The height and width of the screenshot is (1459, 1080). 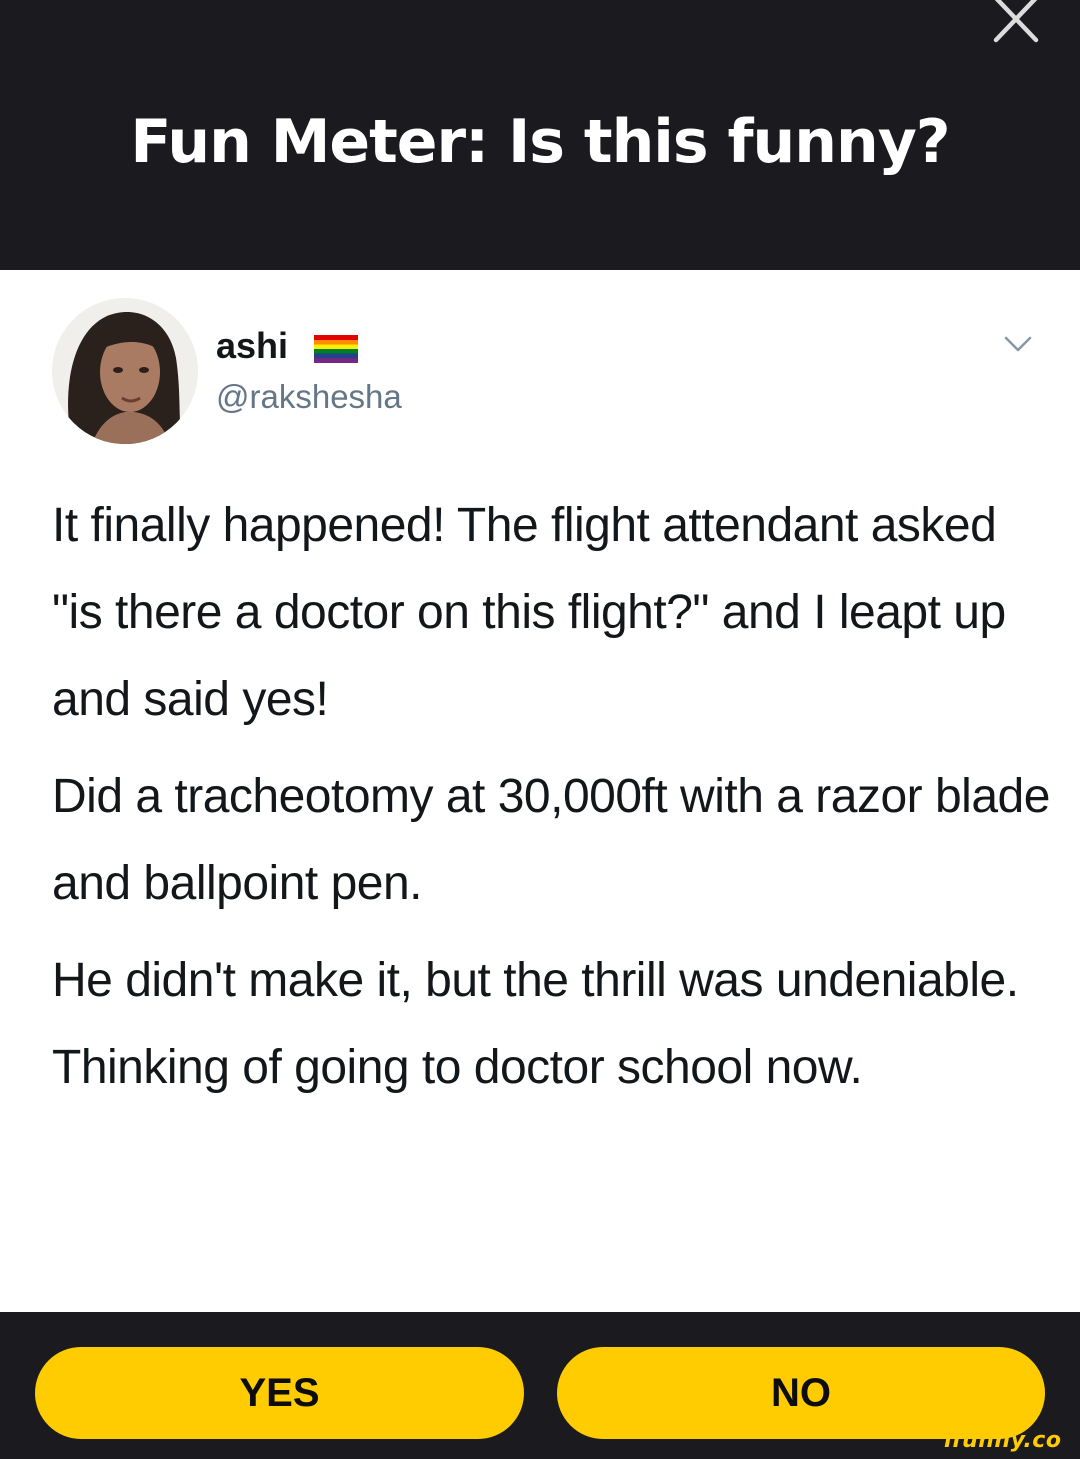 What do you see at coordinates (1018, 344) in the screenshot?
I see `chevron-down-icon` at bounding box center [1018, 344].